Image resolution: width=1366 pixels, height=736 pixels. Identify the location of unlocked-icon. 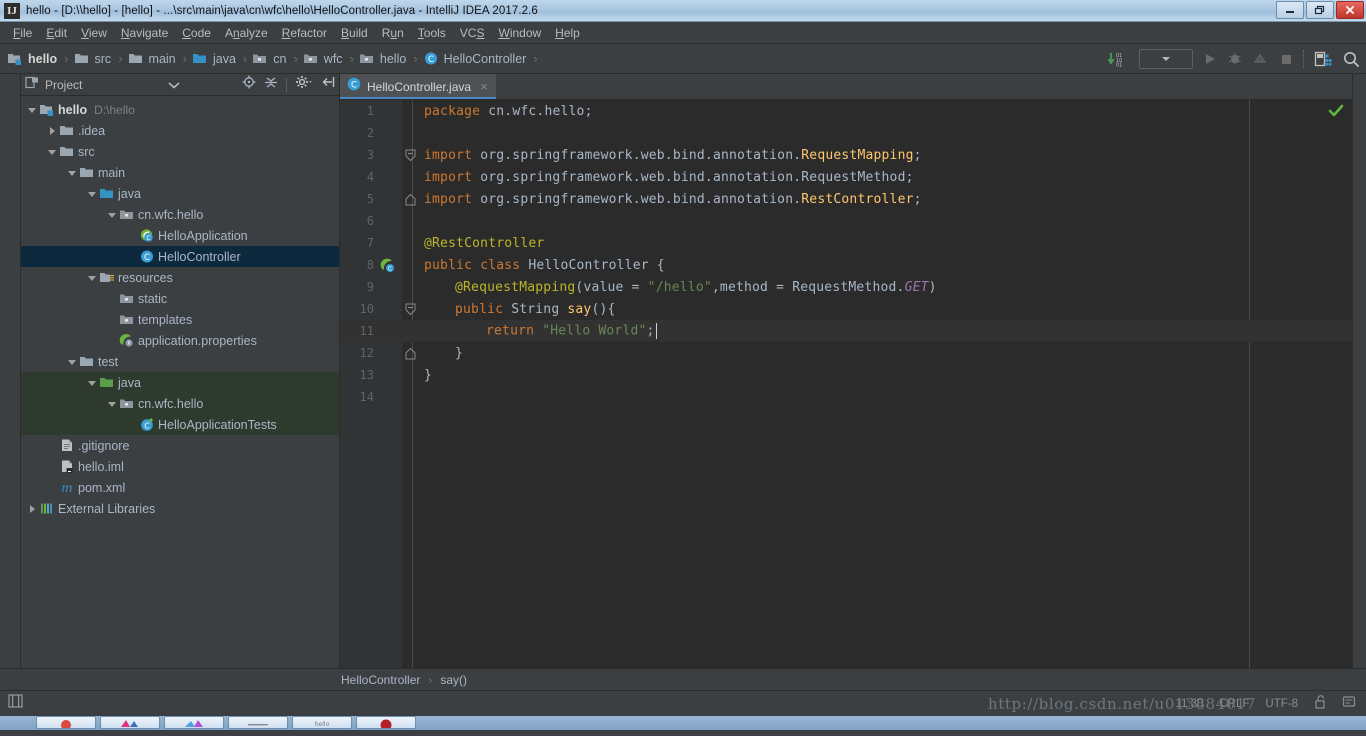
(1320, 703).